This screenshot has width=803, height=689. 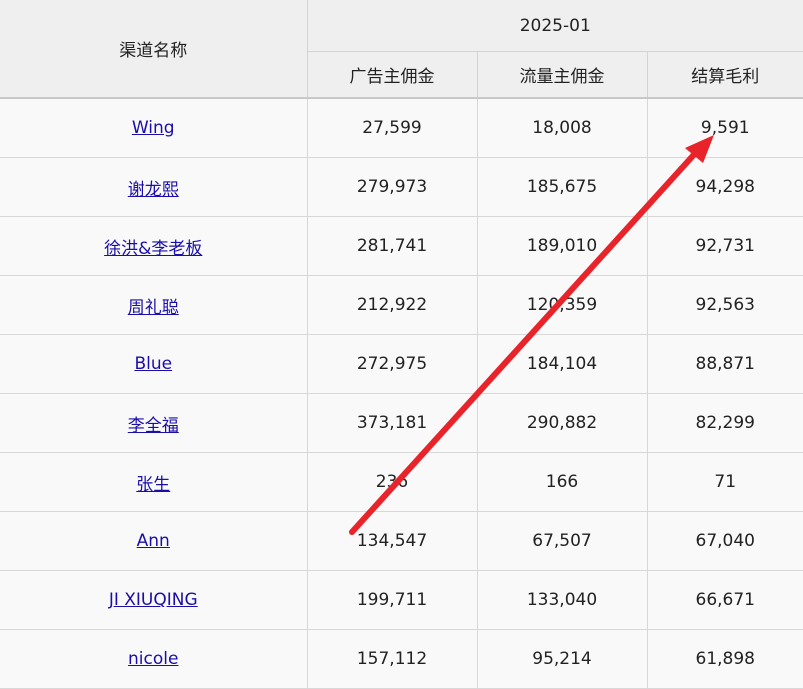 I want to click on channel-name-cell: 周礼聪, so click(x=154, y=305).